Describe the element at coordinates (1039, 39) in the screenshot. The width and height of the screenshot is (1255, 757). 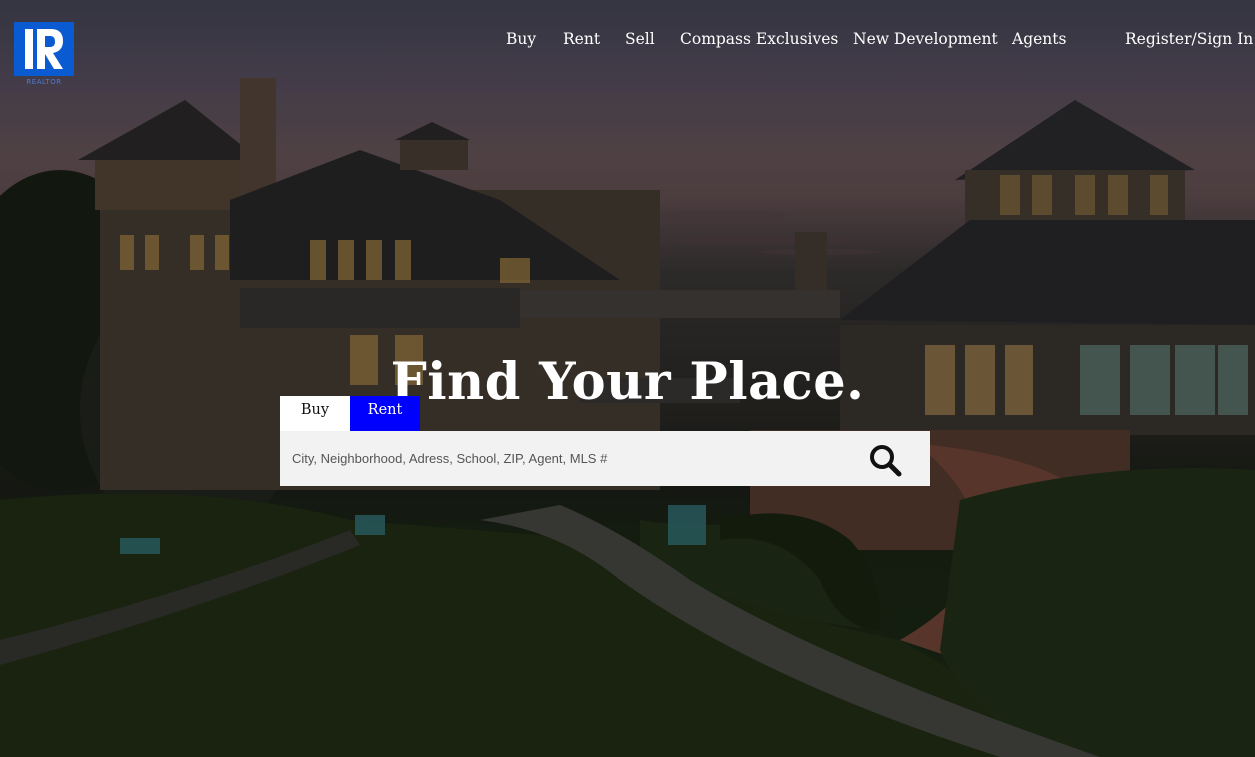
I see `nav-item-agents: Agents` at that location.